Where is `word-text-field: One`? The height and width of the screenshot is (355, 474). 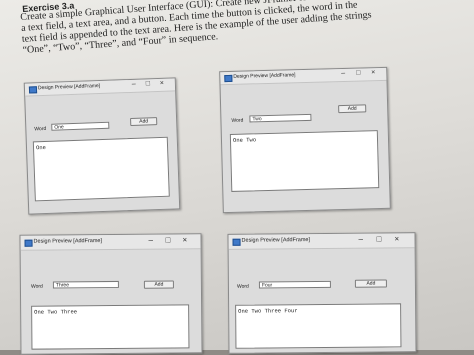
word-text-field: One is located at coordinates (80, 126).